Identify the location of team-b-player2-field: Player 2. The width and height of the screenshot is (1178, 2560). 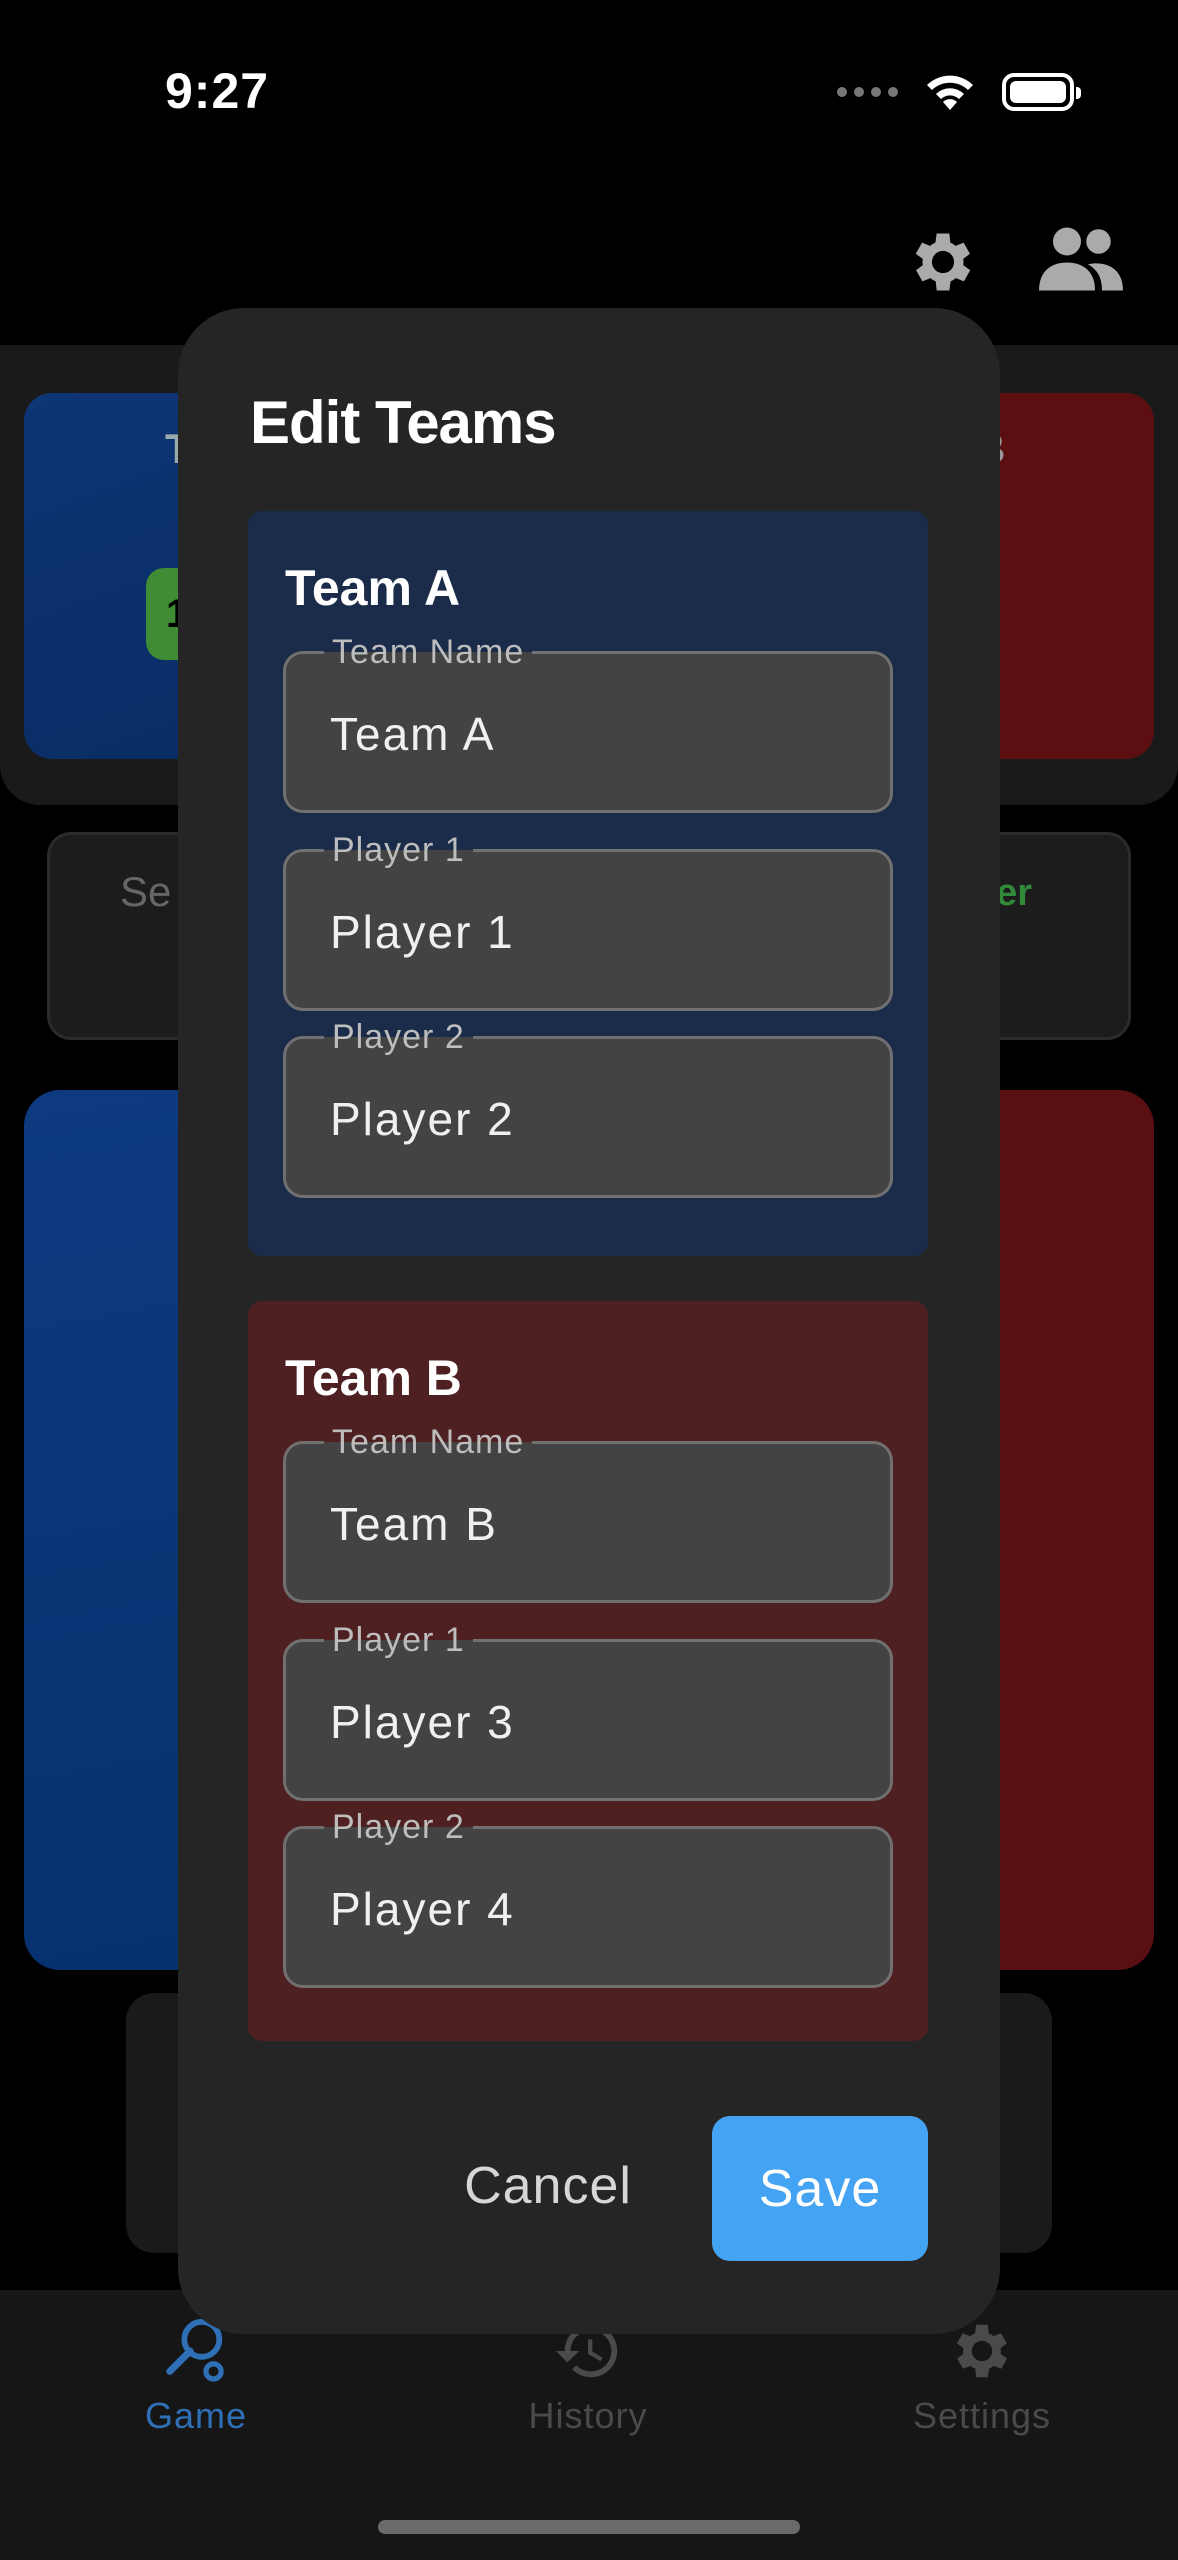
(588, 1897).